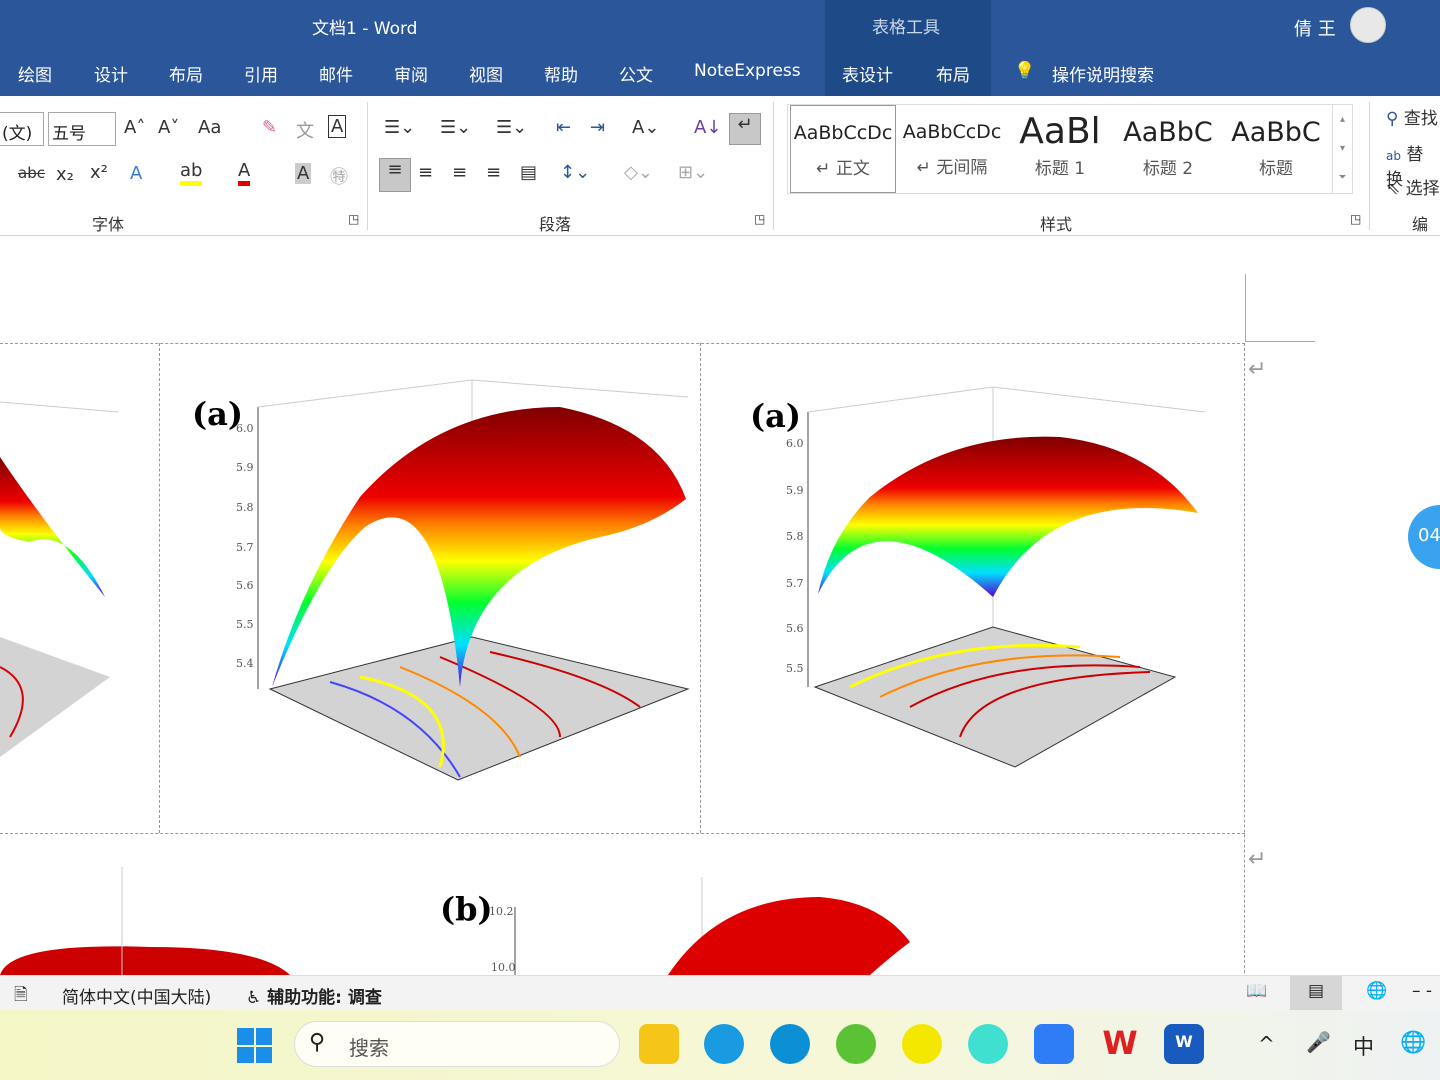  I want to click on svg-text: 5.4, so click(245, 663).